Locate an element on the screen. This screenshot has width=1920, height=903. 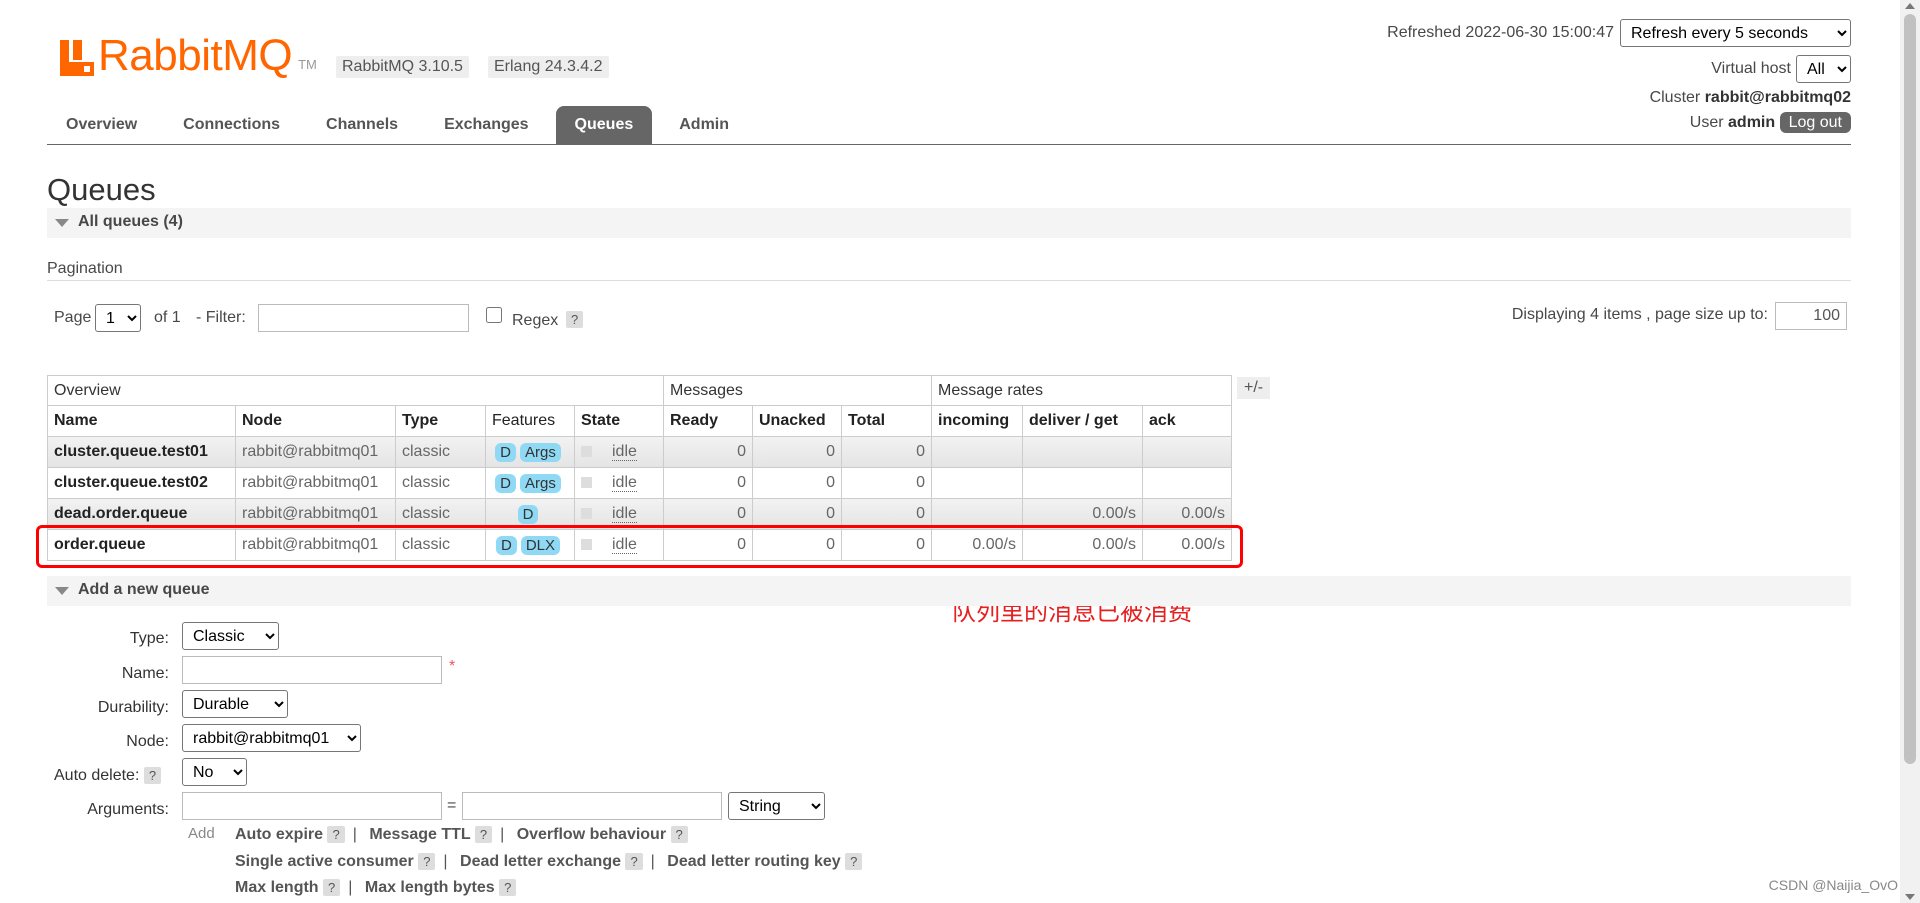
col-state: State is located at coordinates (619, 421).